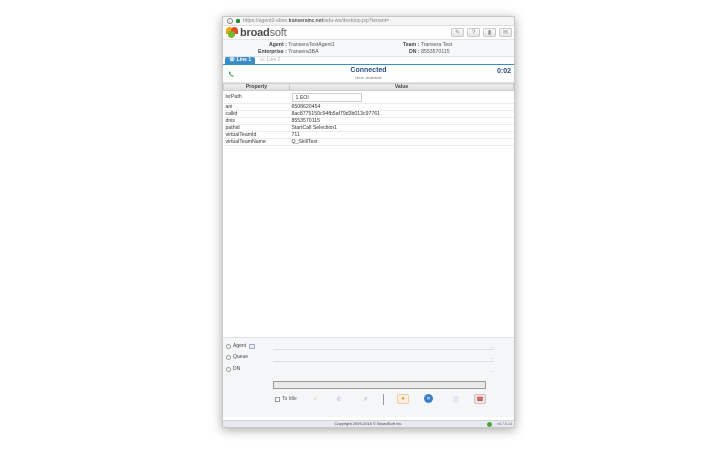 Image resolution: width=719 pixels, height=449 pixels. What do you see at coordinates (401, 121) in the screenshot?
I see `property-value: 8553570115` at bounding box center [401, 121].